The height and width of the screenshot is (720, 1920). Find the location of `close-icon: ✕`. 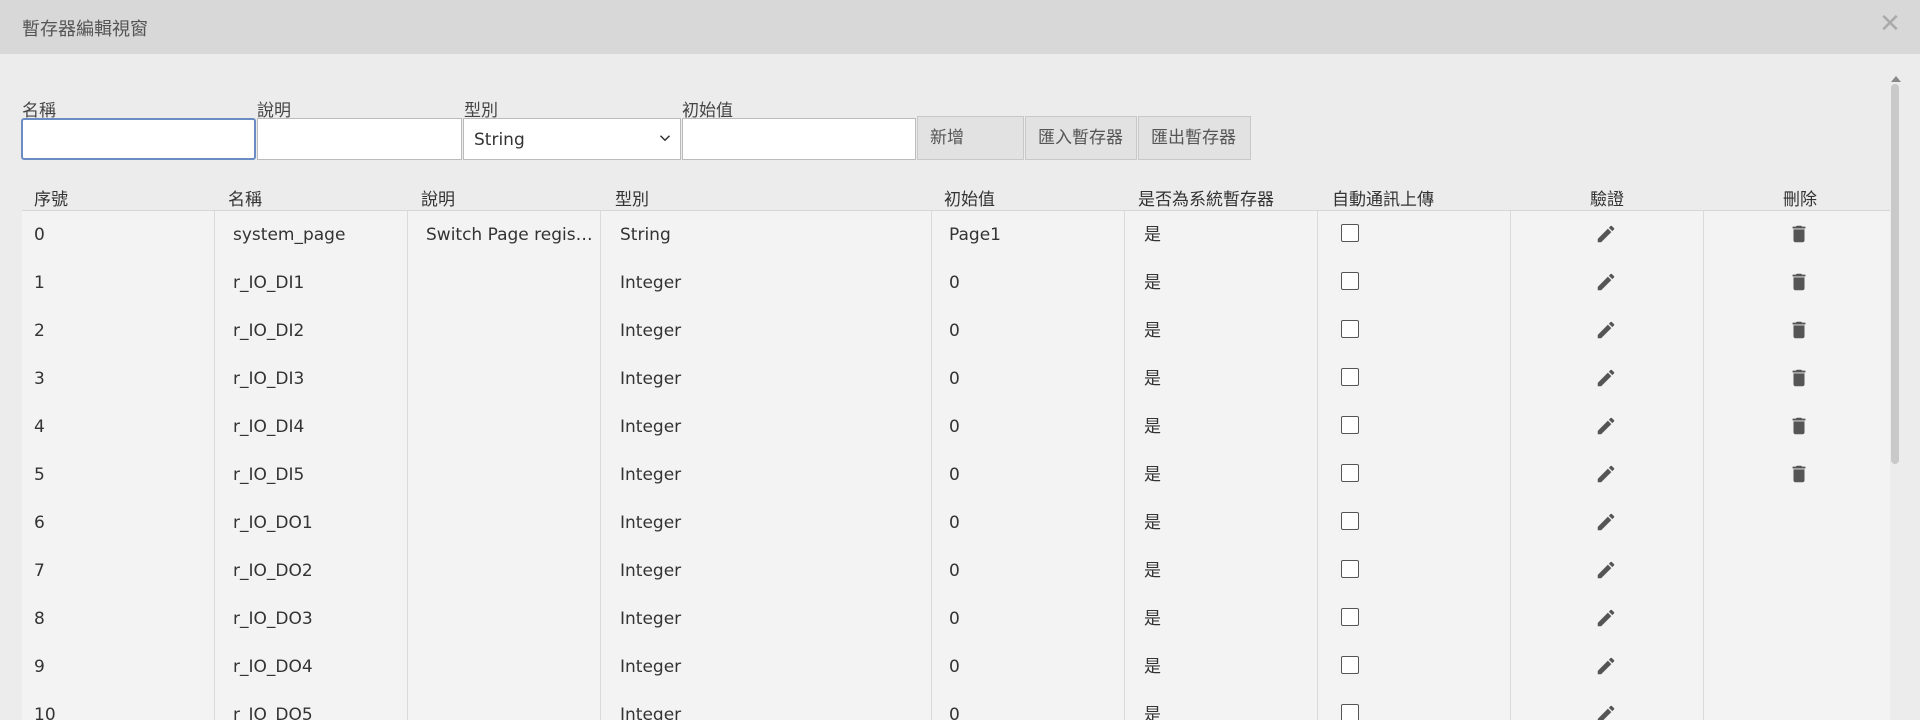

close-icon: ✕ is located at coordinates (1890, 24).